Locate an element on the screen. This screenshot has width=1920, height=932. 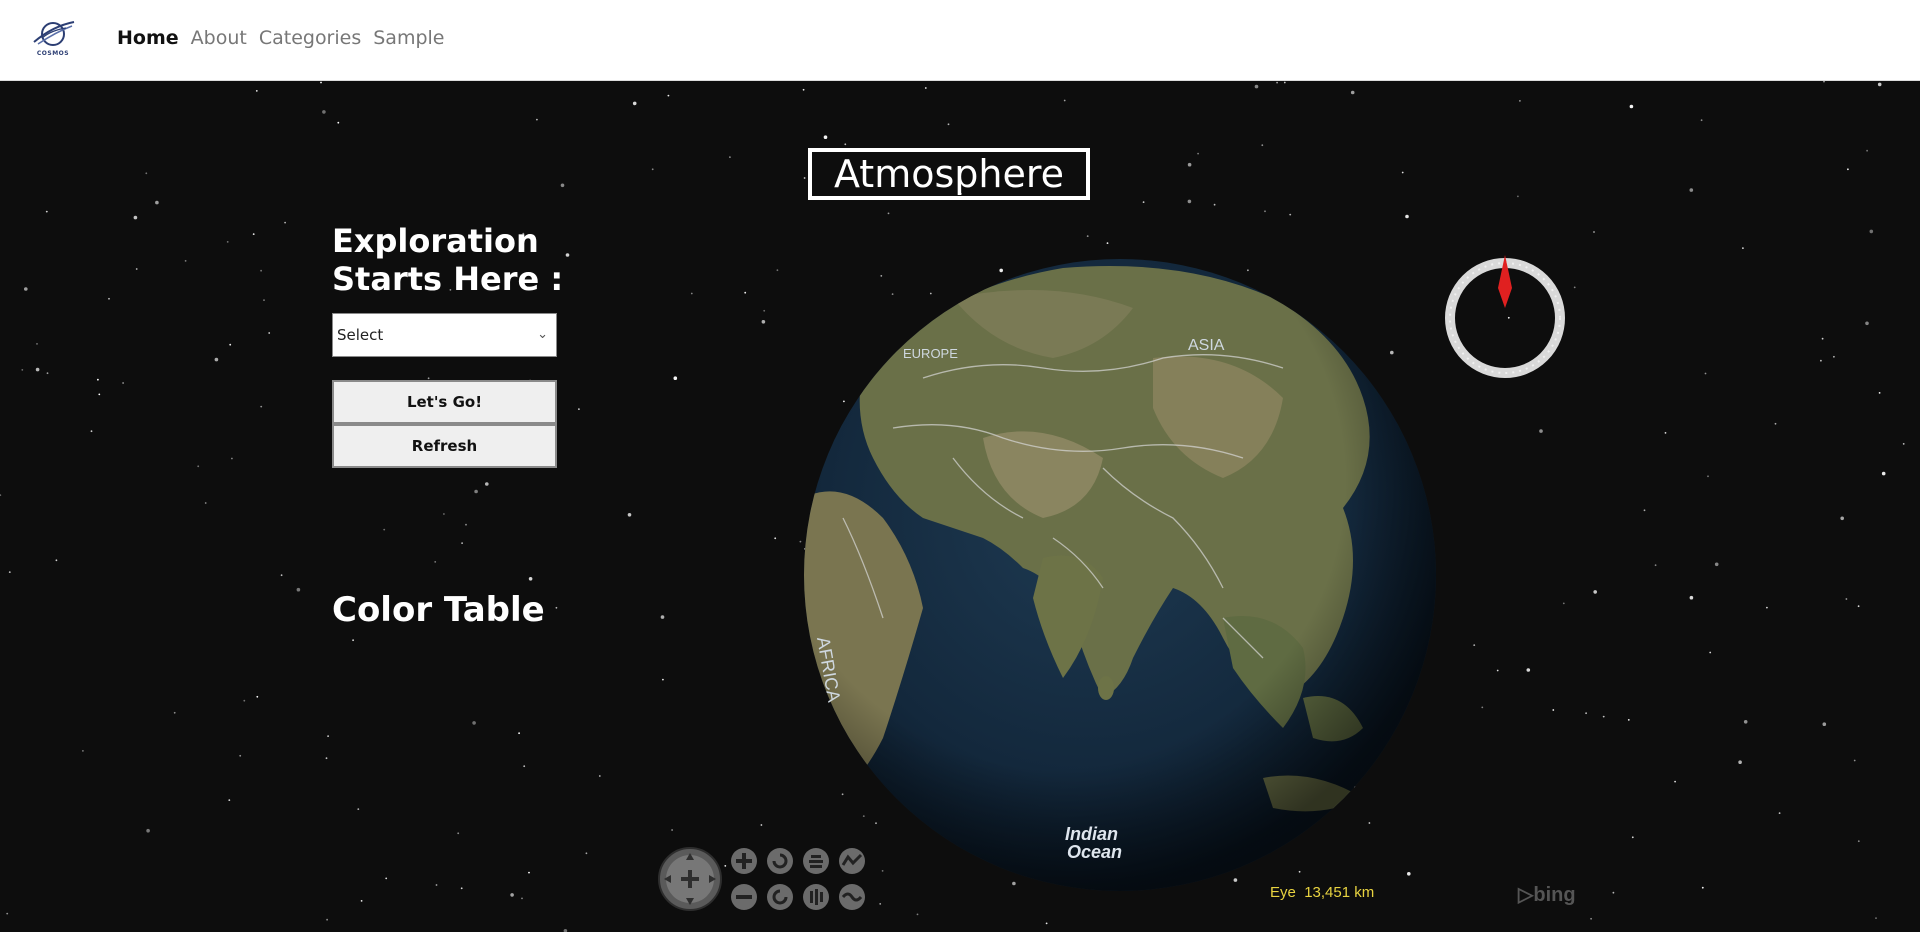
nav-categories: Categories is located at coordinates (310, 38).